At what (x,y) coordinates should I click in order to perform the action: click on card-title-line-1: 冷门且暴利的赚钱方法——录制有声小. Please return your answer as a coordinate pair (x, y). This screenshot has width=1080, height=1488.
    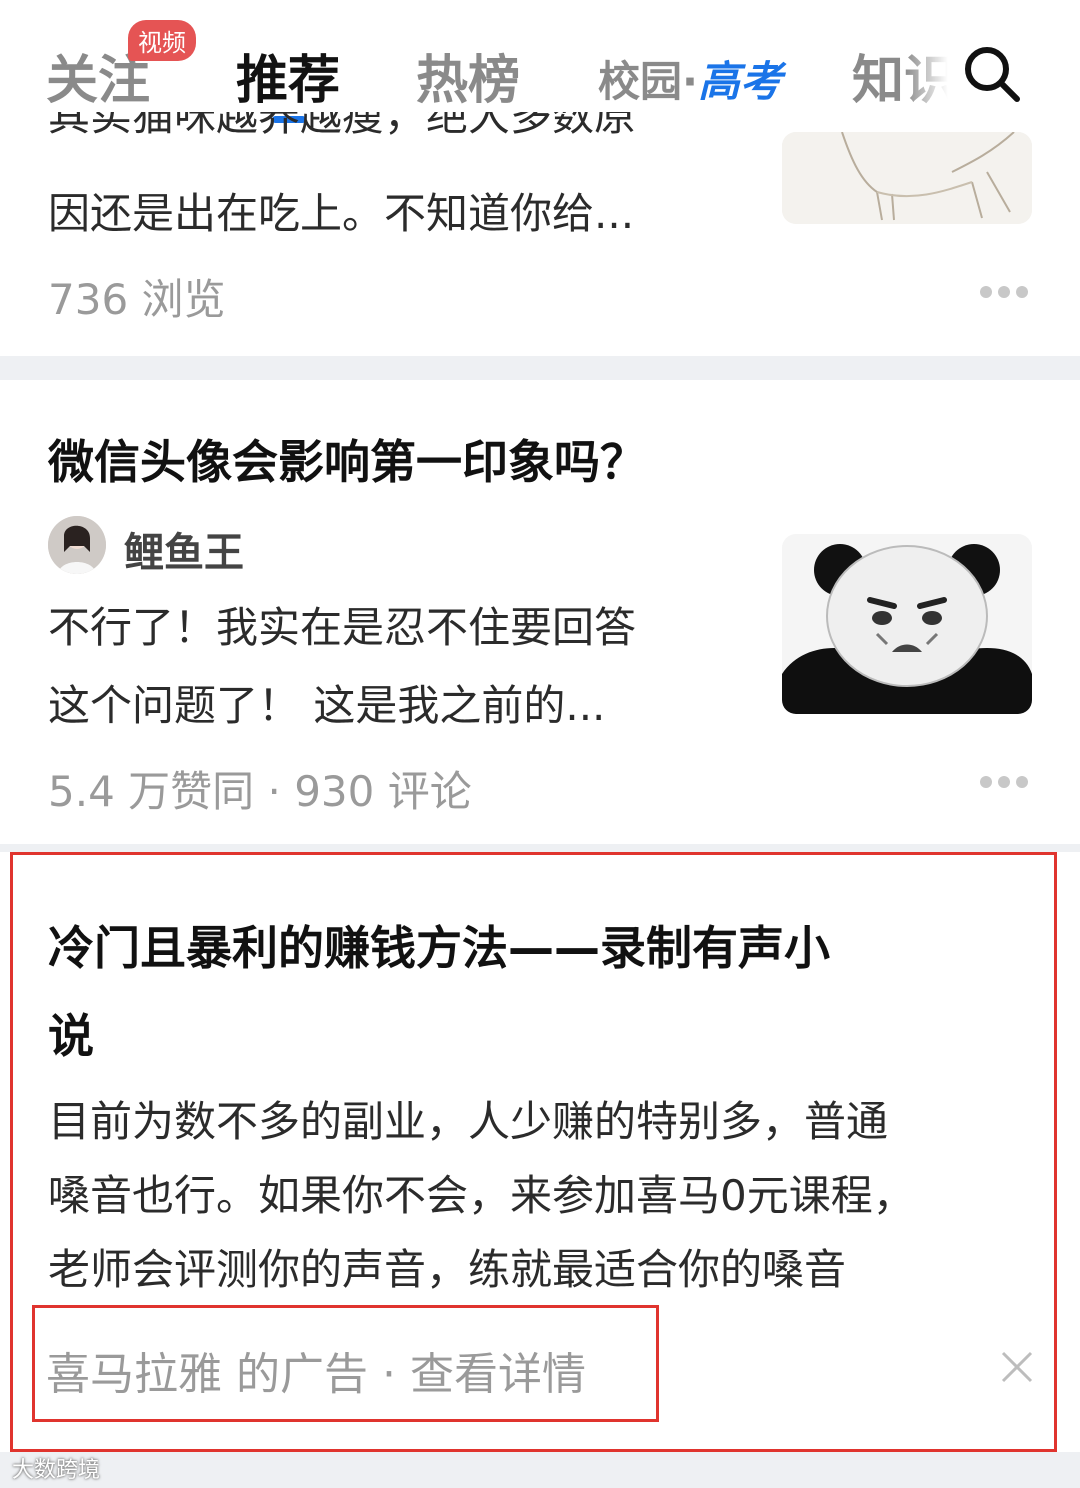
    Looking at the image, I should click on (439, 948).